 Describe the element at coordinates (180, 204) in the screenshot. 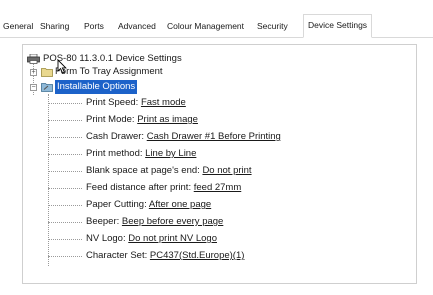

I see `option-value: After one page` at that location.